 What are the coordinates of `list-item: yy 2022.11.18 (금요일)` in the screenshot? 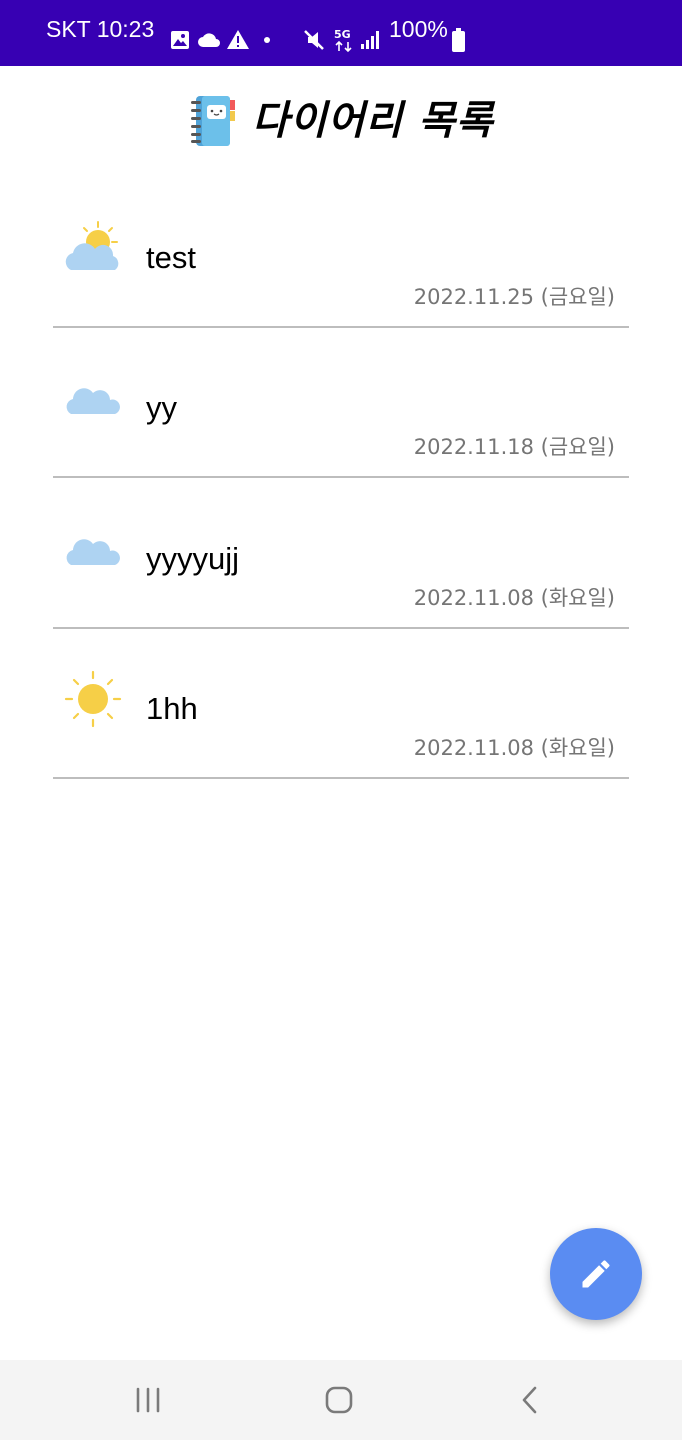 It's located at (341, 403).